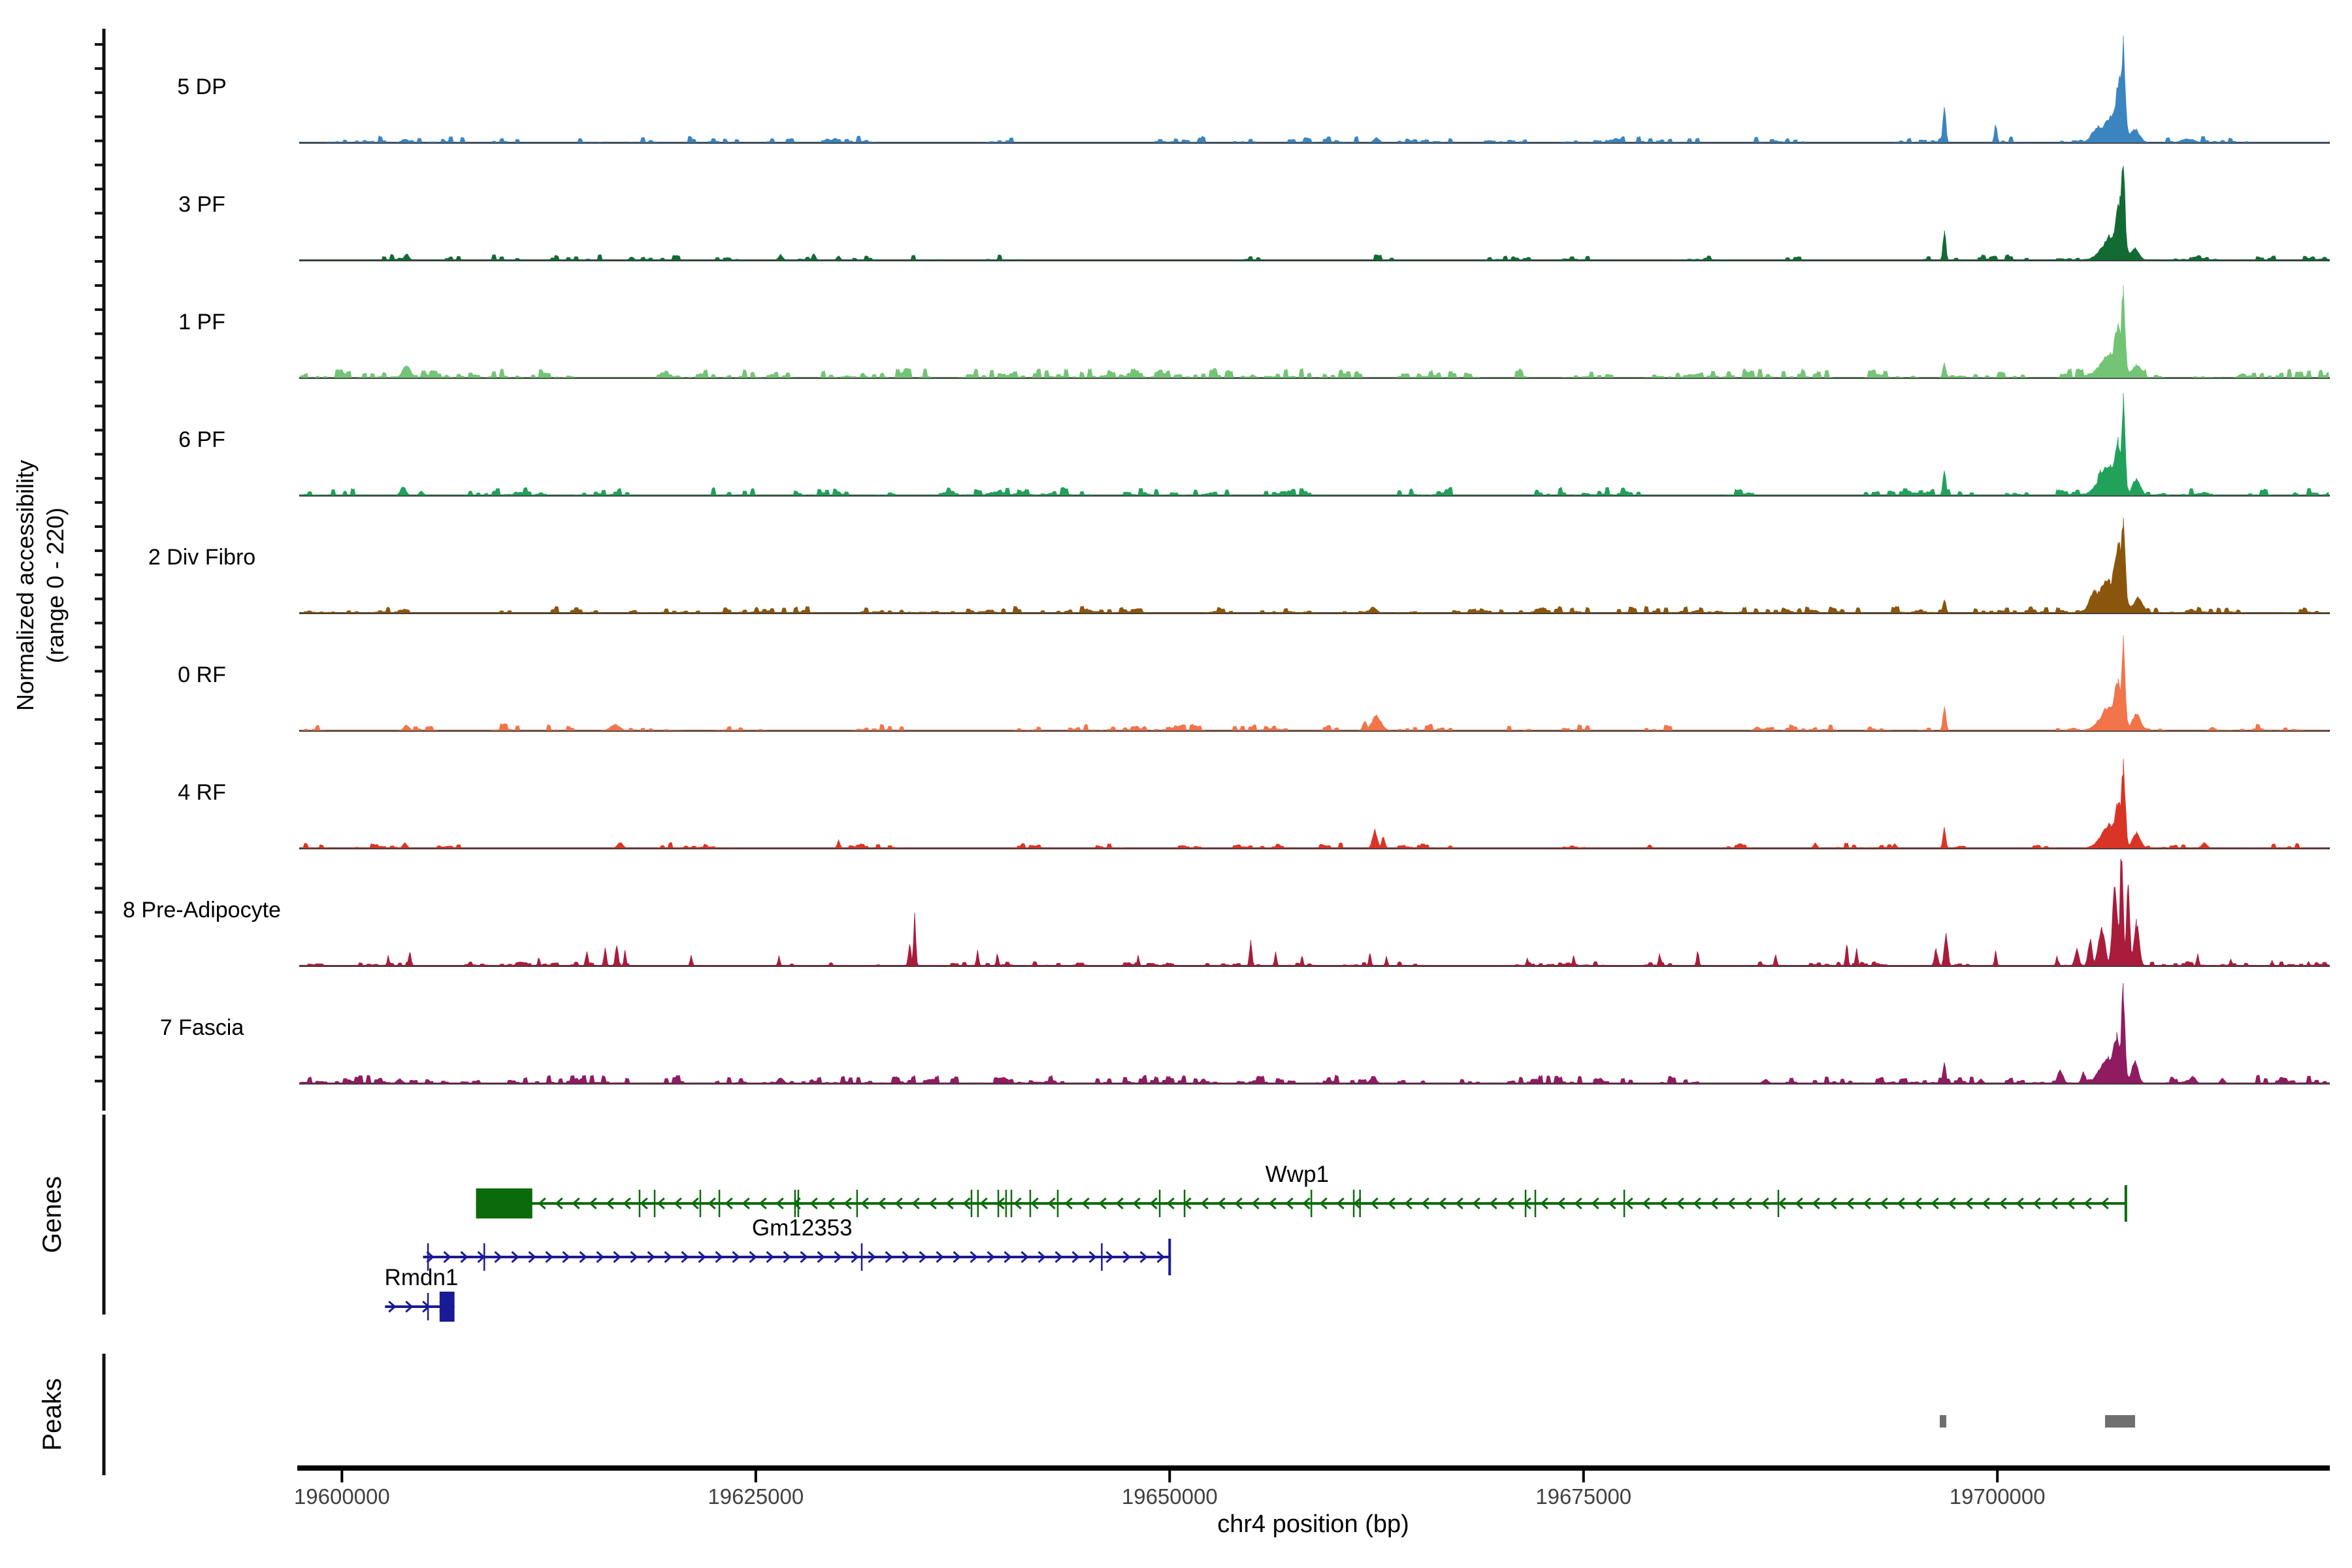 This screenshot has height=1568, width=2352. Describe the element at coordinates (1997, 1496) in the screenshot. I see `x-tick-label: 19700000` at that location.